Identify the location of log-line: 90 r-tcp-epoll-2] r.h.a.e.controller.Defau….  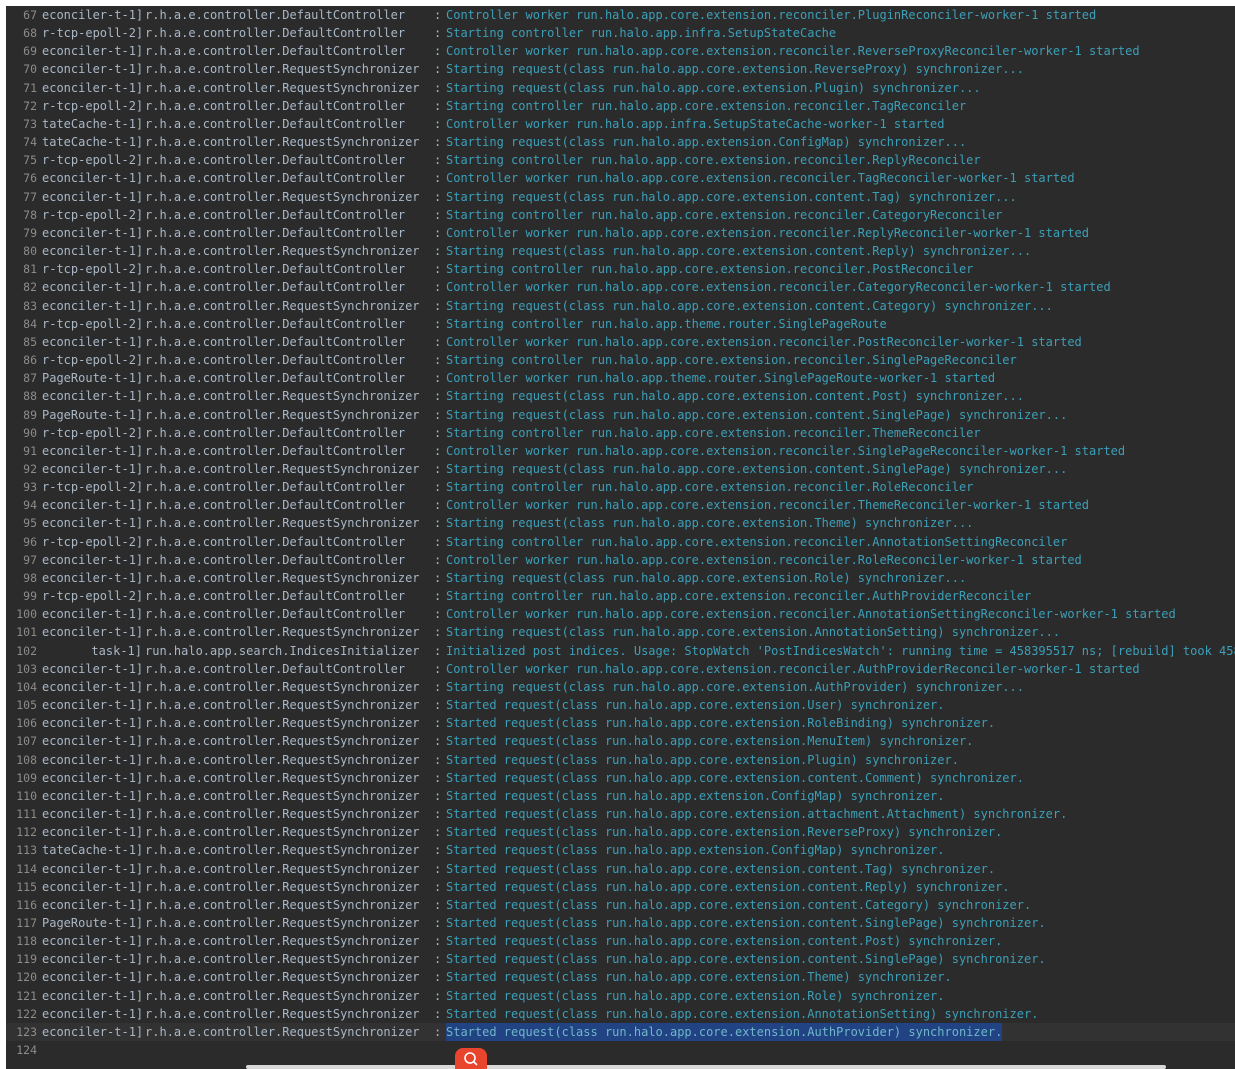
(620, 433).